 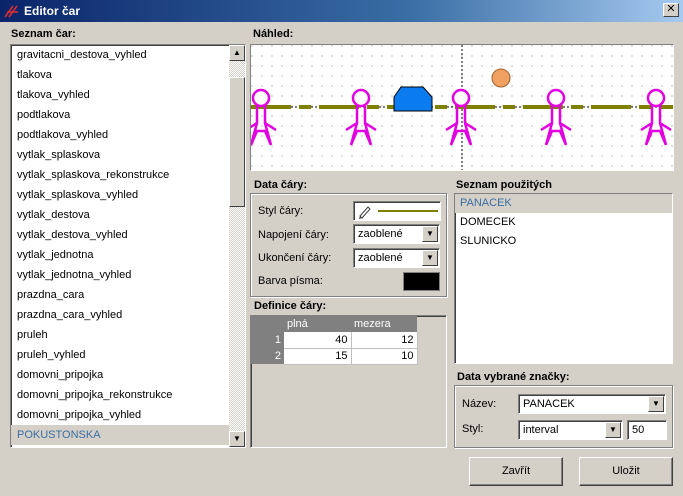 What do you see at coordinates (128, 415) in the screenshot?
I see `list-item: domovni_pripojka_vyhled` at bounding box center [128, 415].